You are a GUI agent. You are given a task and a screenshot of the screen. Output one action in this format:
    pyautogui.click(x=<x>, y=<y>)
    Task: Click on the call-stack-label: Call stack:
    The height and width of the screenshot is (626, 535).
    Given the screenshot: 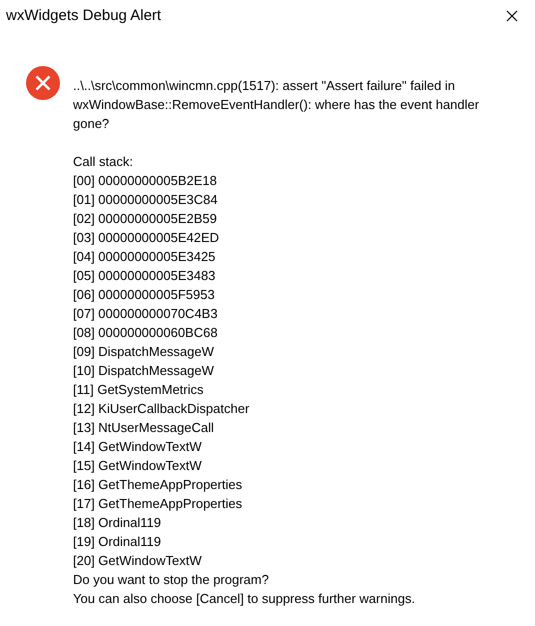 What is the action you would take?
    pyautogui.click(x=103, y=162)
    